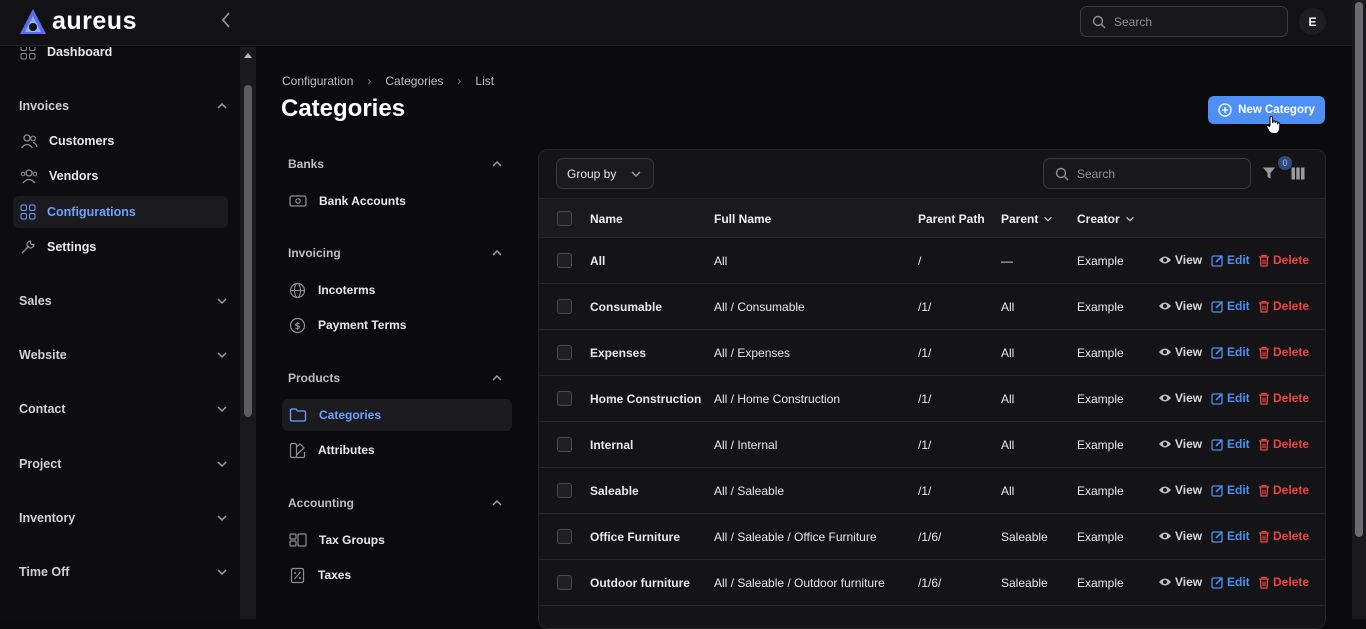 This screenshot has width=1366, height=629. Describe the element at coordinates (124, 518) in the screenshot. I see `sidebar-group-inventory: Inventory` at that location.